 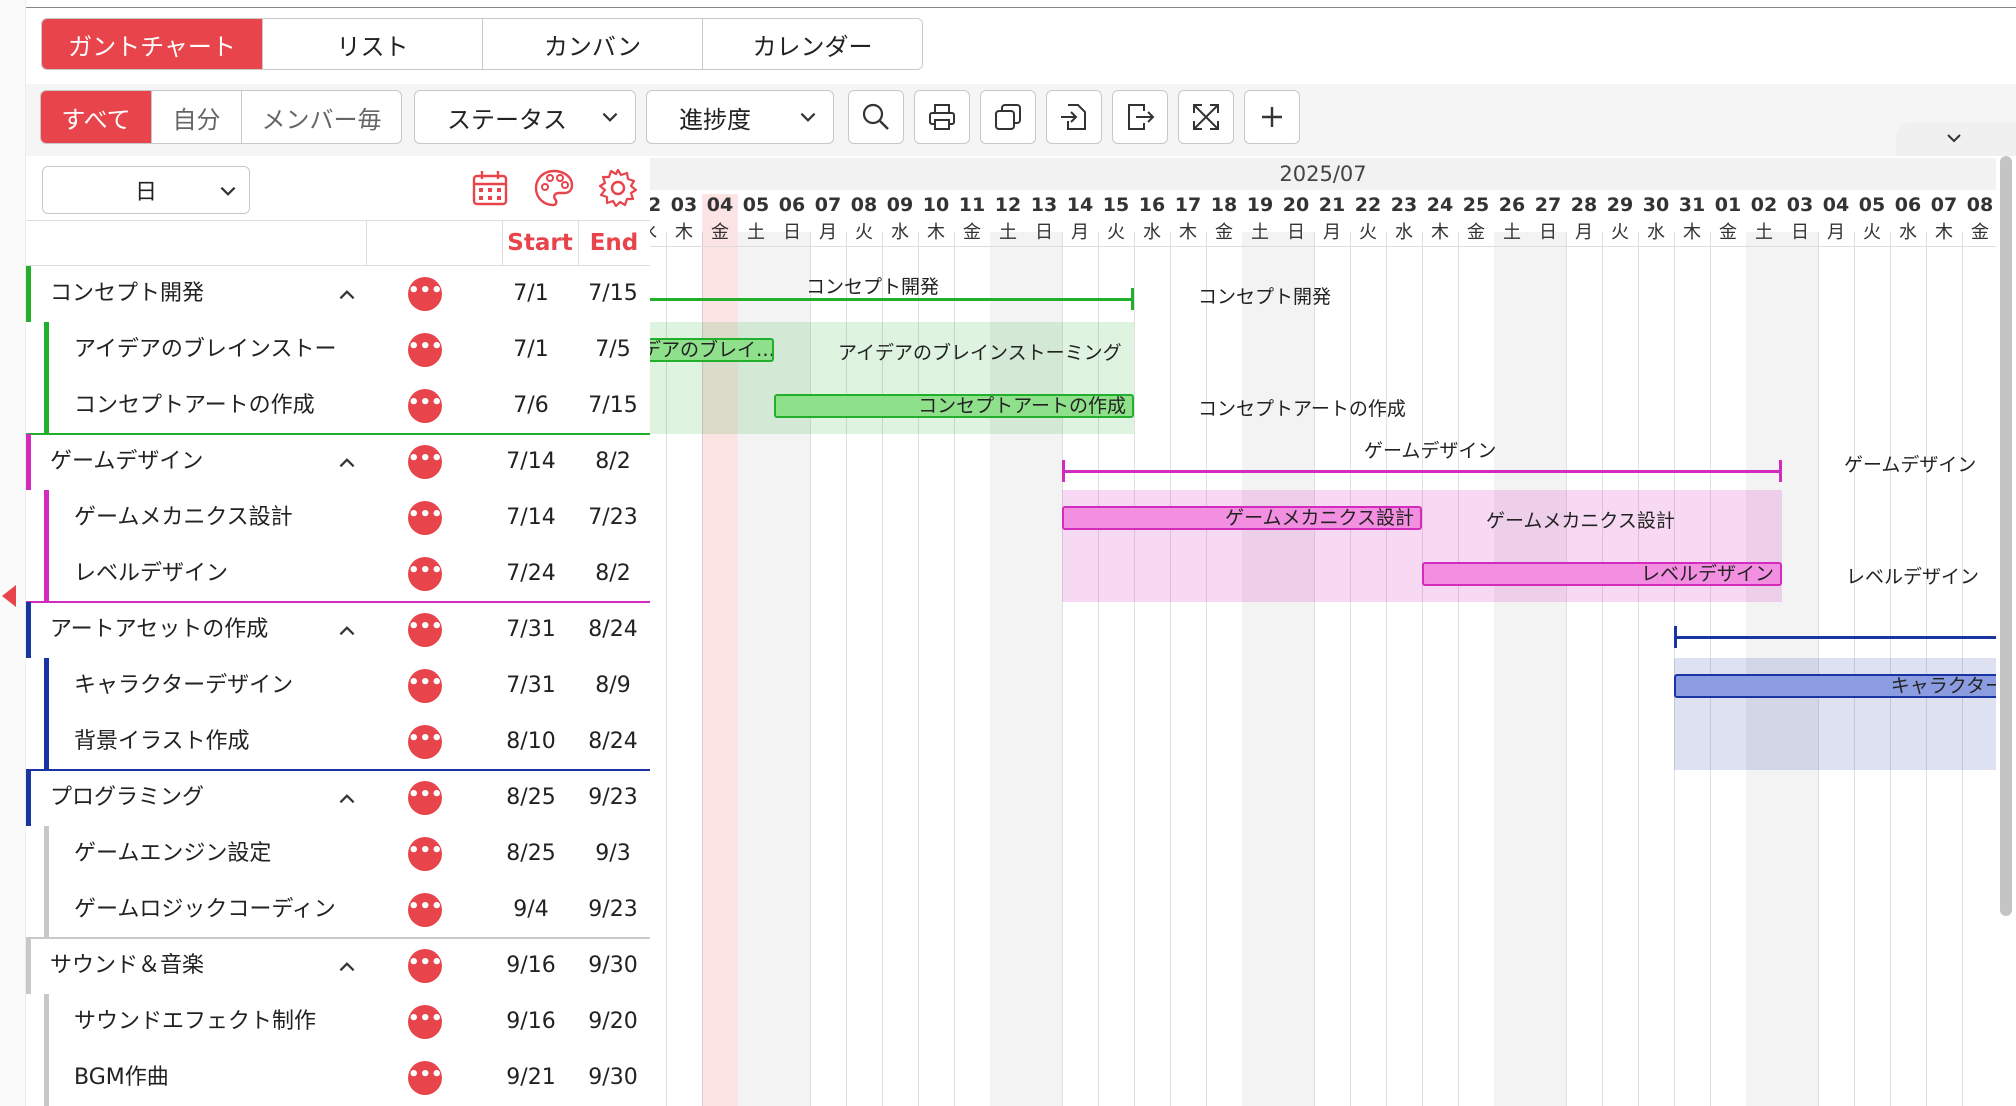 I want to click on task-row: アイデアのブレインストー ••• 7/1 7/5, so click(x=338, y=350).